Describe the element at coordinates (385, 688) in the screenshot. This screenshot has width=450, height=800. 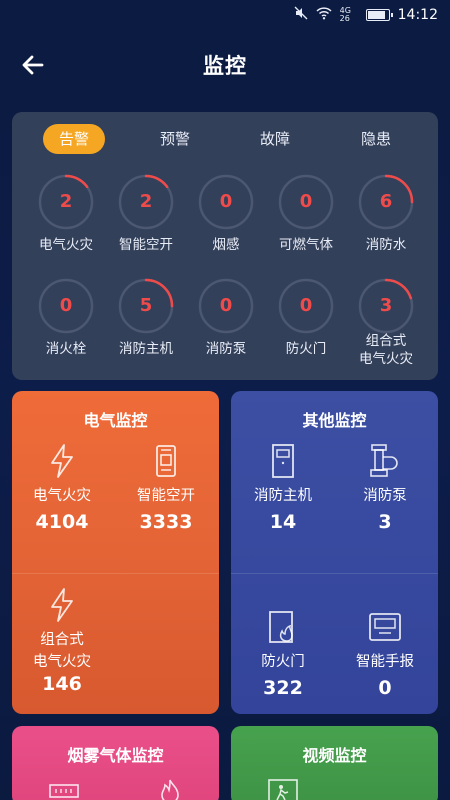
I see `item-count: 0` at that location.